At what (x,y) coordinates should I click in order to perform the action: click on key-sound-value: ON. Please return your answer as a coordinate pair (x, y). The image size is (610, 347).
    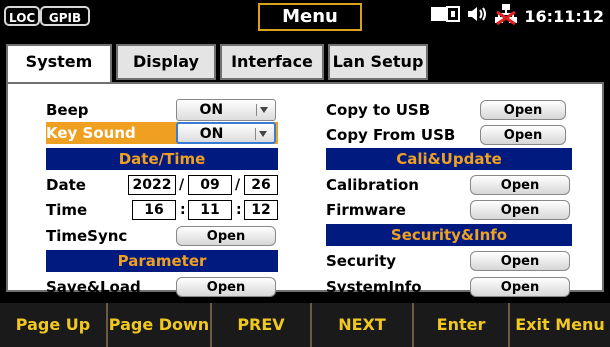
    Looking at the image, I should click on (211, 134).